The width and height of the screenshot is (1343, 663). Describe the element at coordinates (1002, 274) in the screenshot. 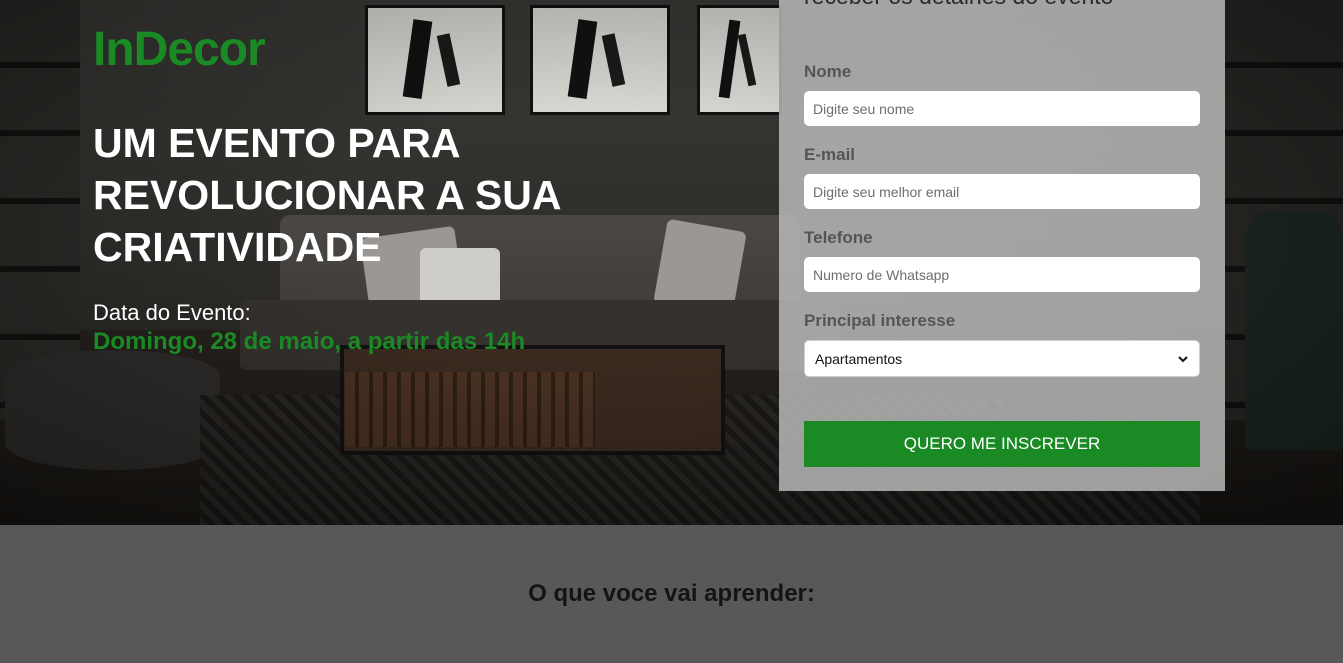

I see `phone-input` at that location.